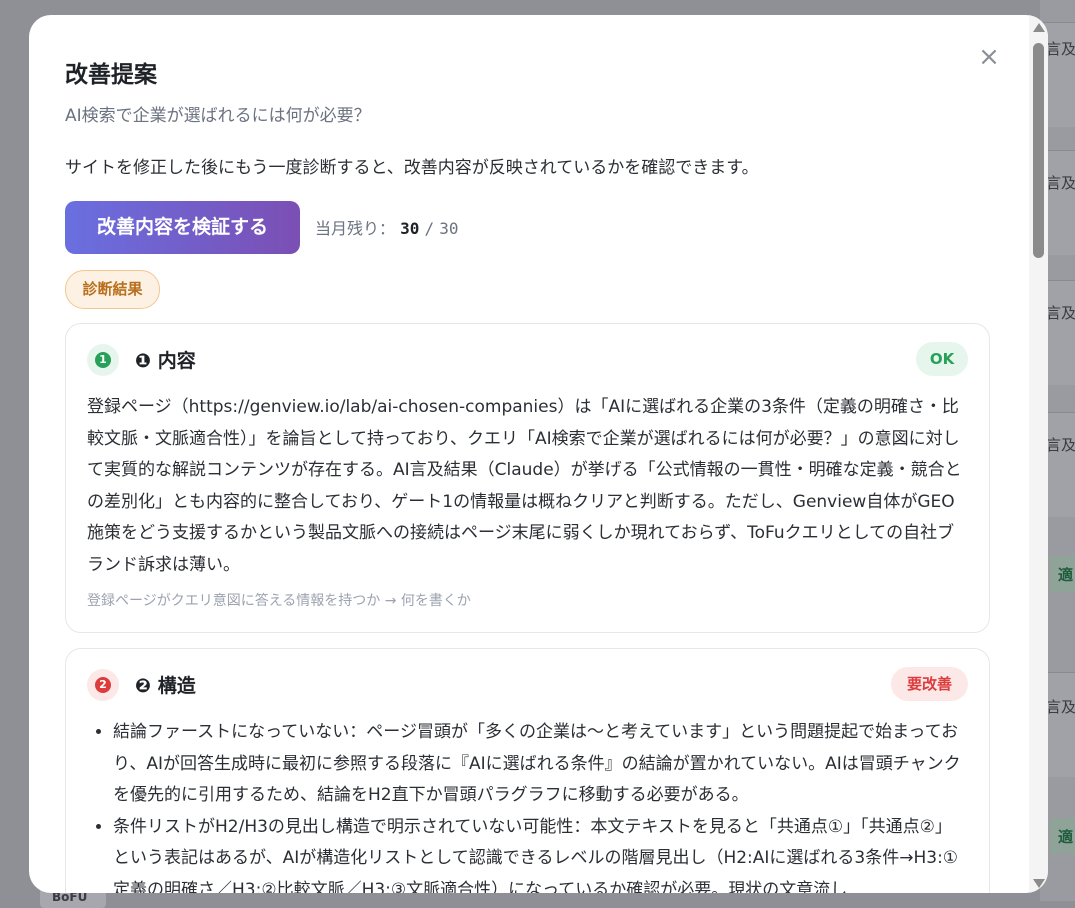 The width and height of the screenshot is (1075, 908). What do you see at coordinates (182, 227) in the screenshot?
I see `verify-improvements-button: 改善内容を検証する` at bounding box center [182, 227].